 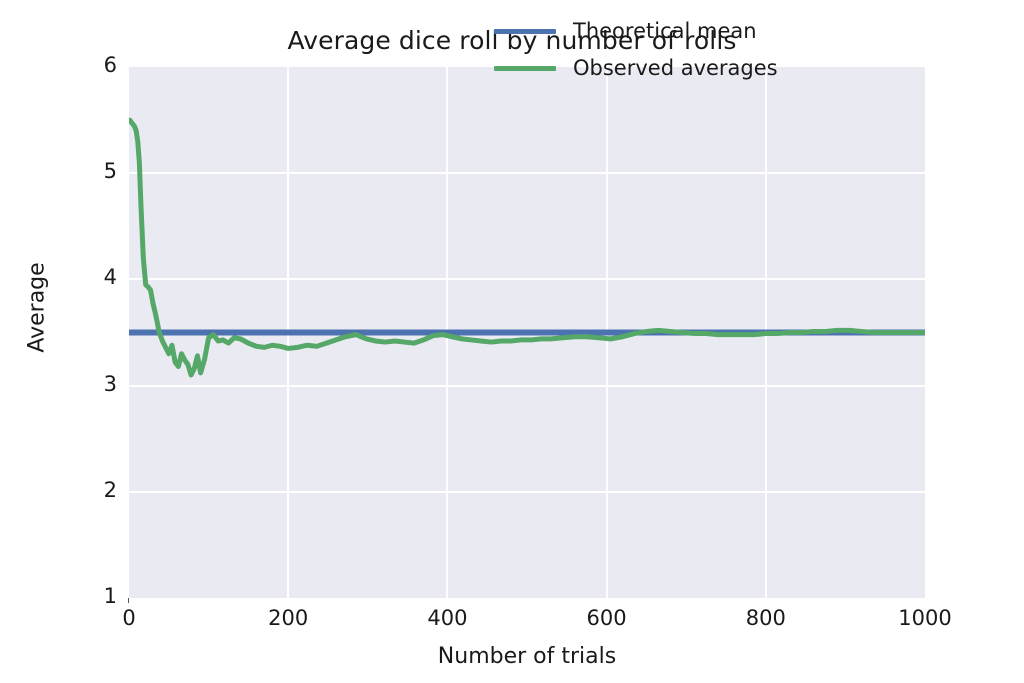 I want to click on y-tick-label: 6, so click(x=110, y=65).